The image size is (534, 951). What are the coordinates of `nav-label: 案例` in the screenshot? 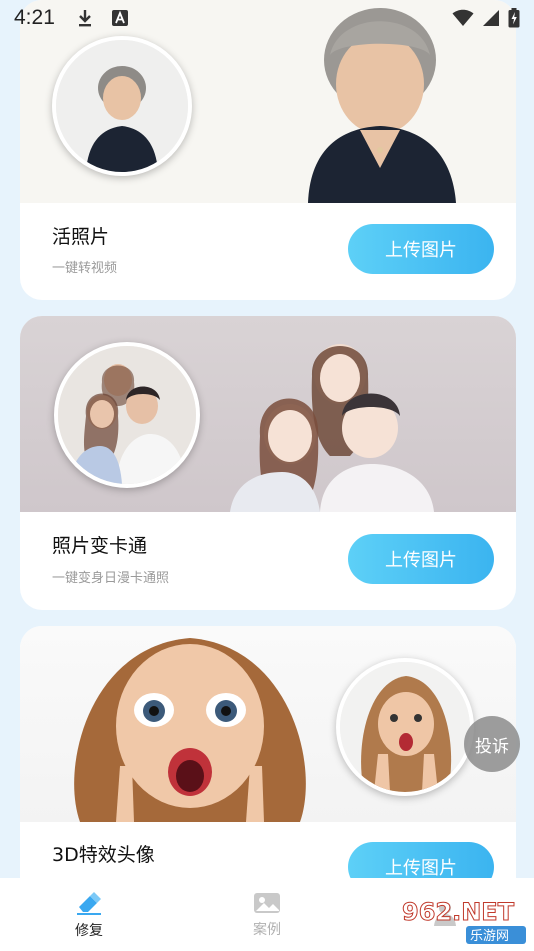 It's located at (267, 929).